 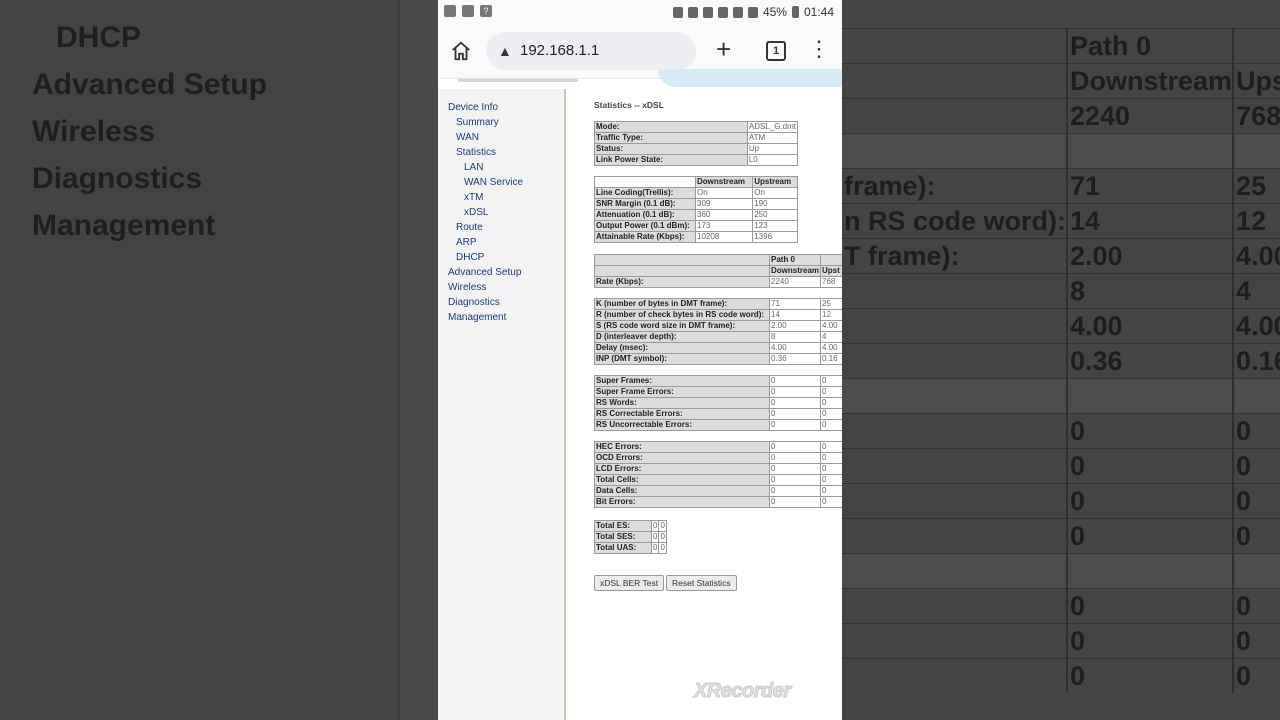 I want to click on new-tab-icon: +, so click(x=723, y=49).